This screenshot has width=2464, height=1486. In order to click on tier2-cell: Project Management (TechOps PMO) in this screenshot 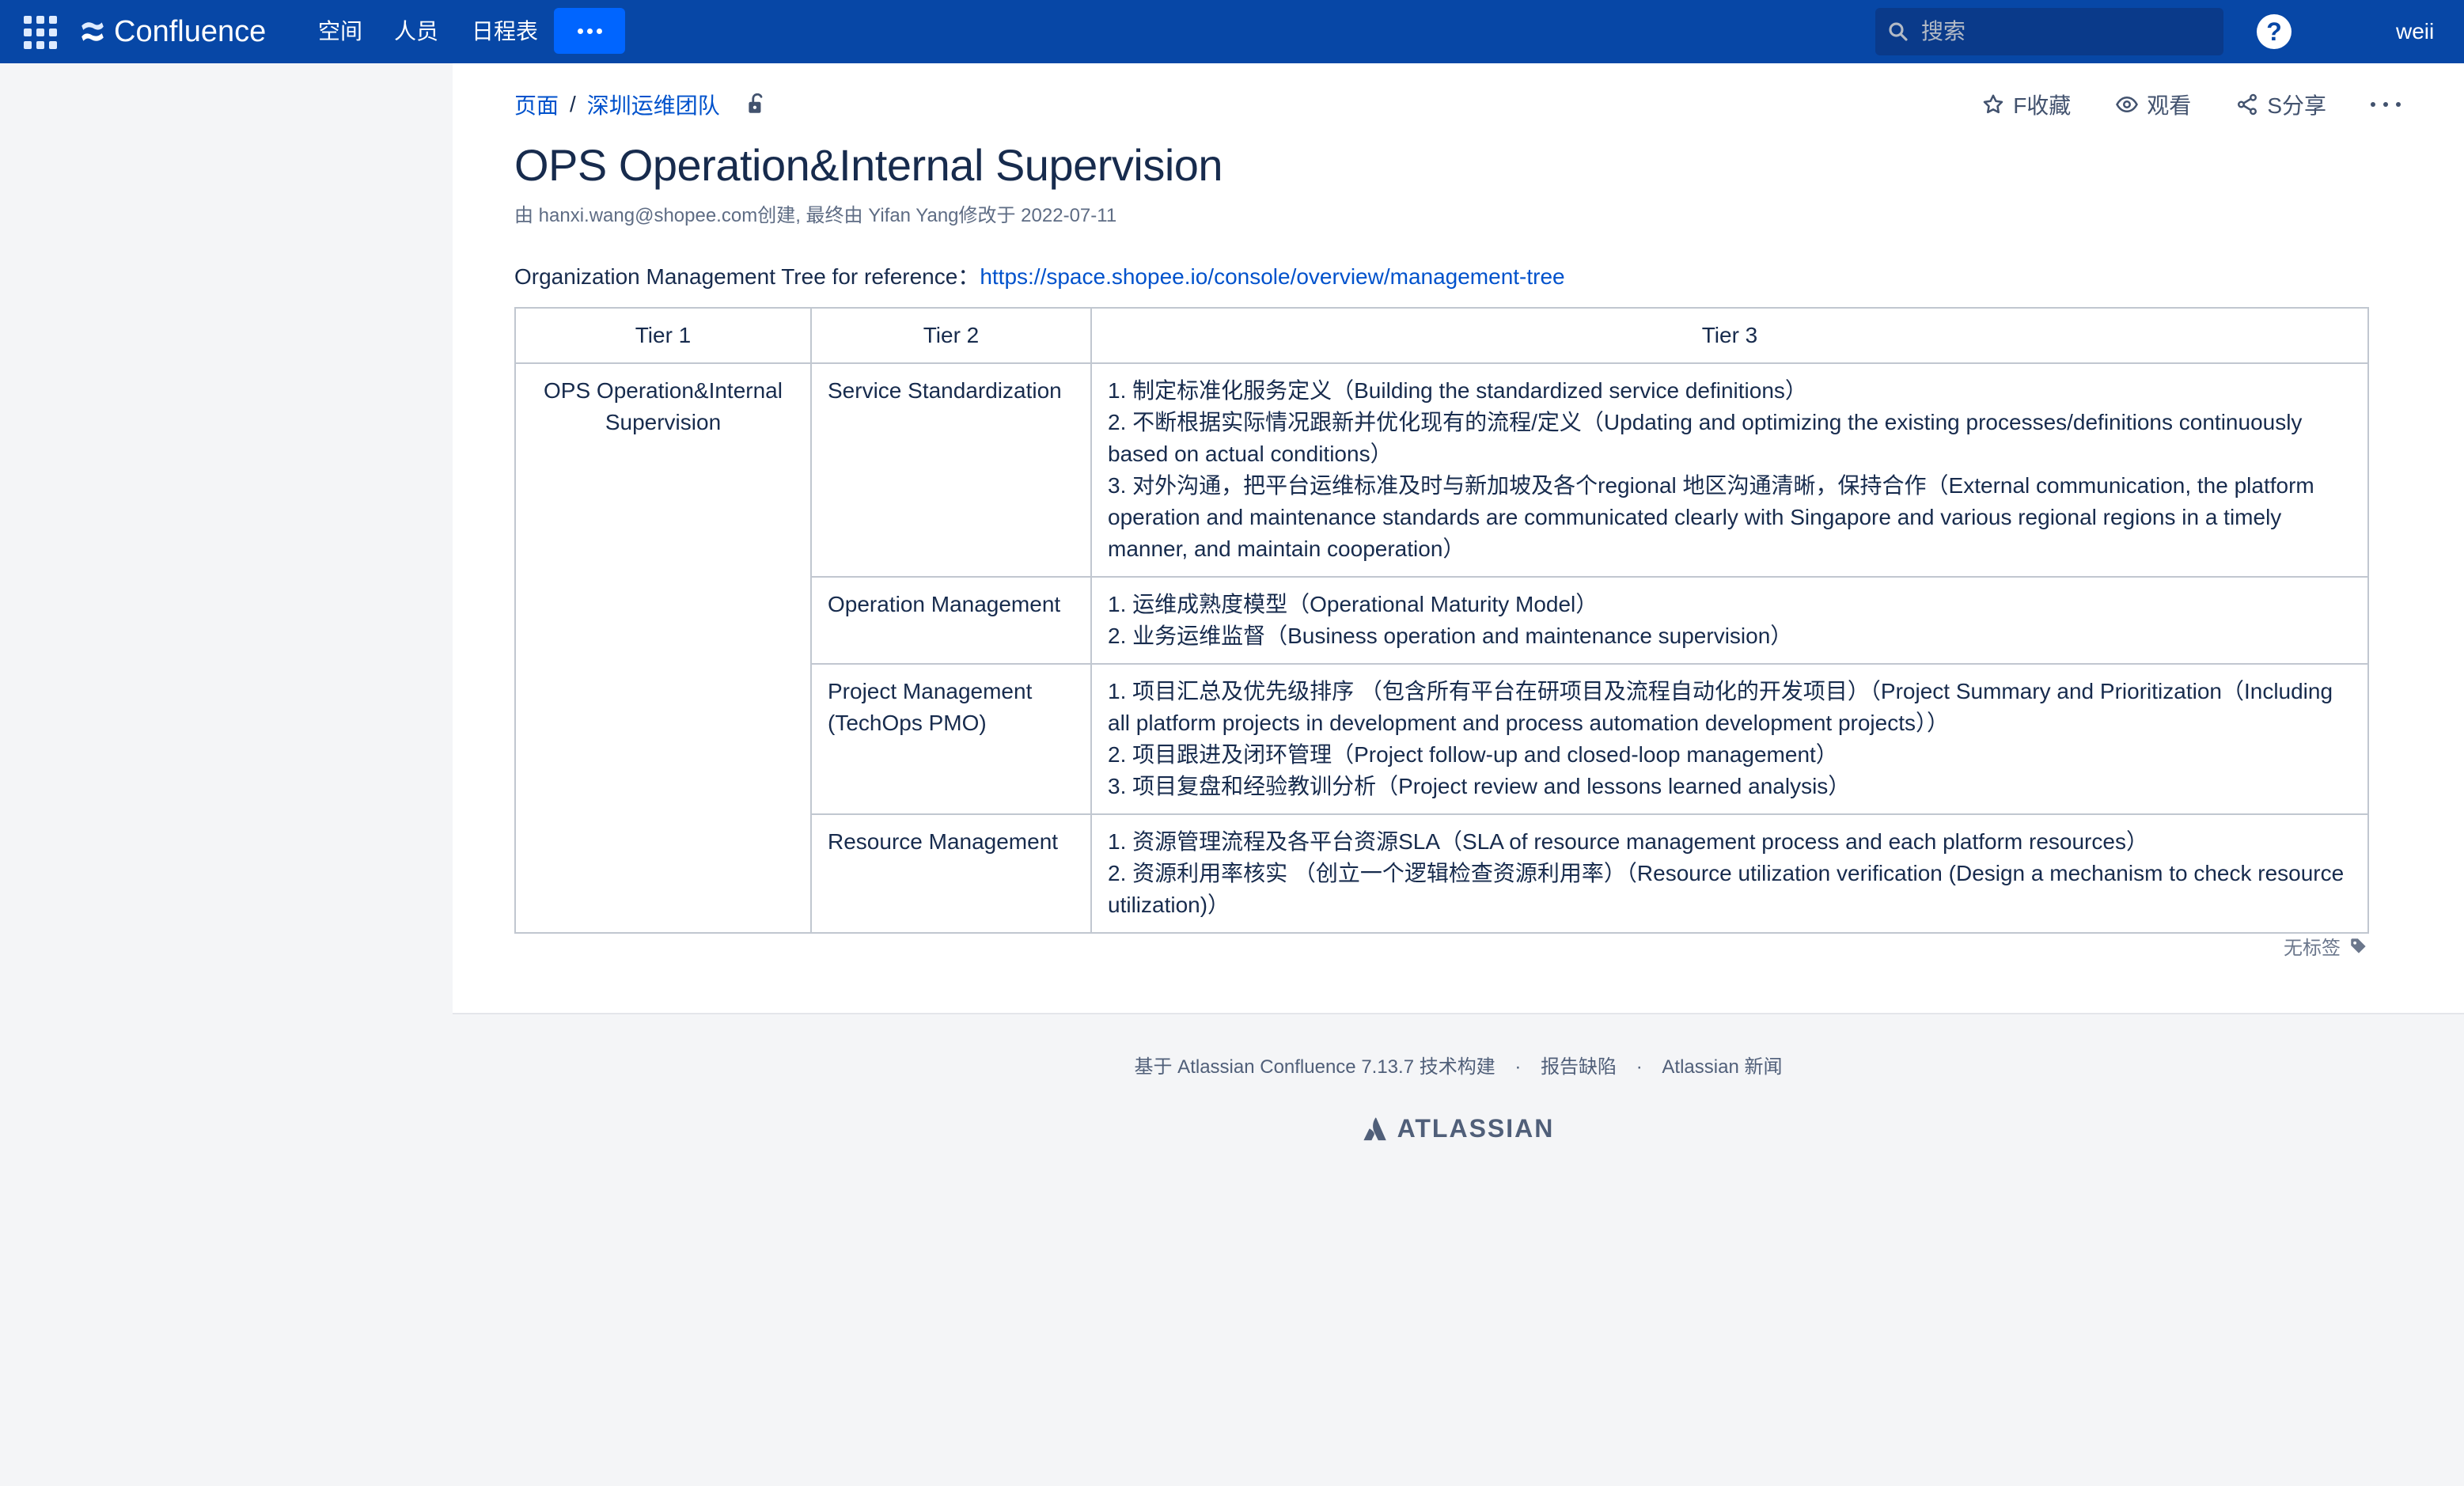, I will do `click(951, 739)`.